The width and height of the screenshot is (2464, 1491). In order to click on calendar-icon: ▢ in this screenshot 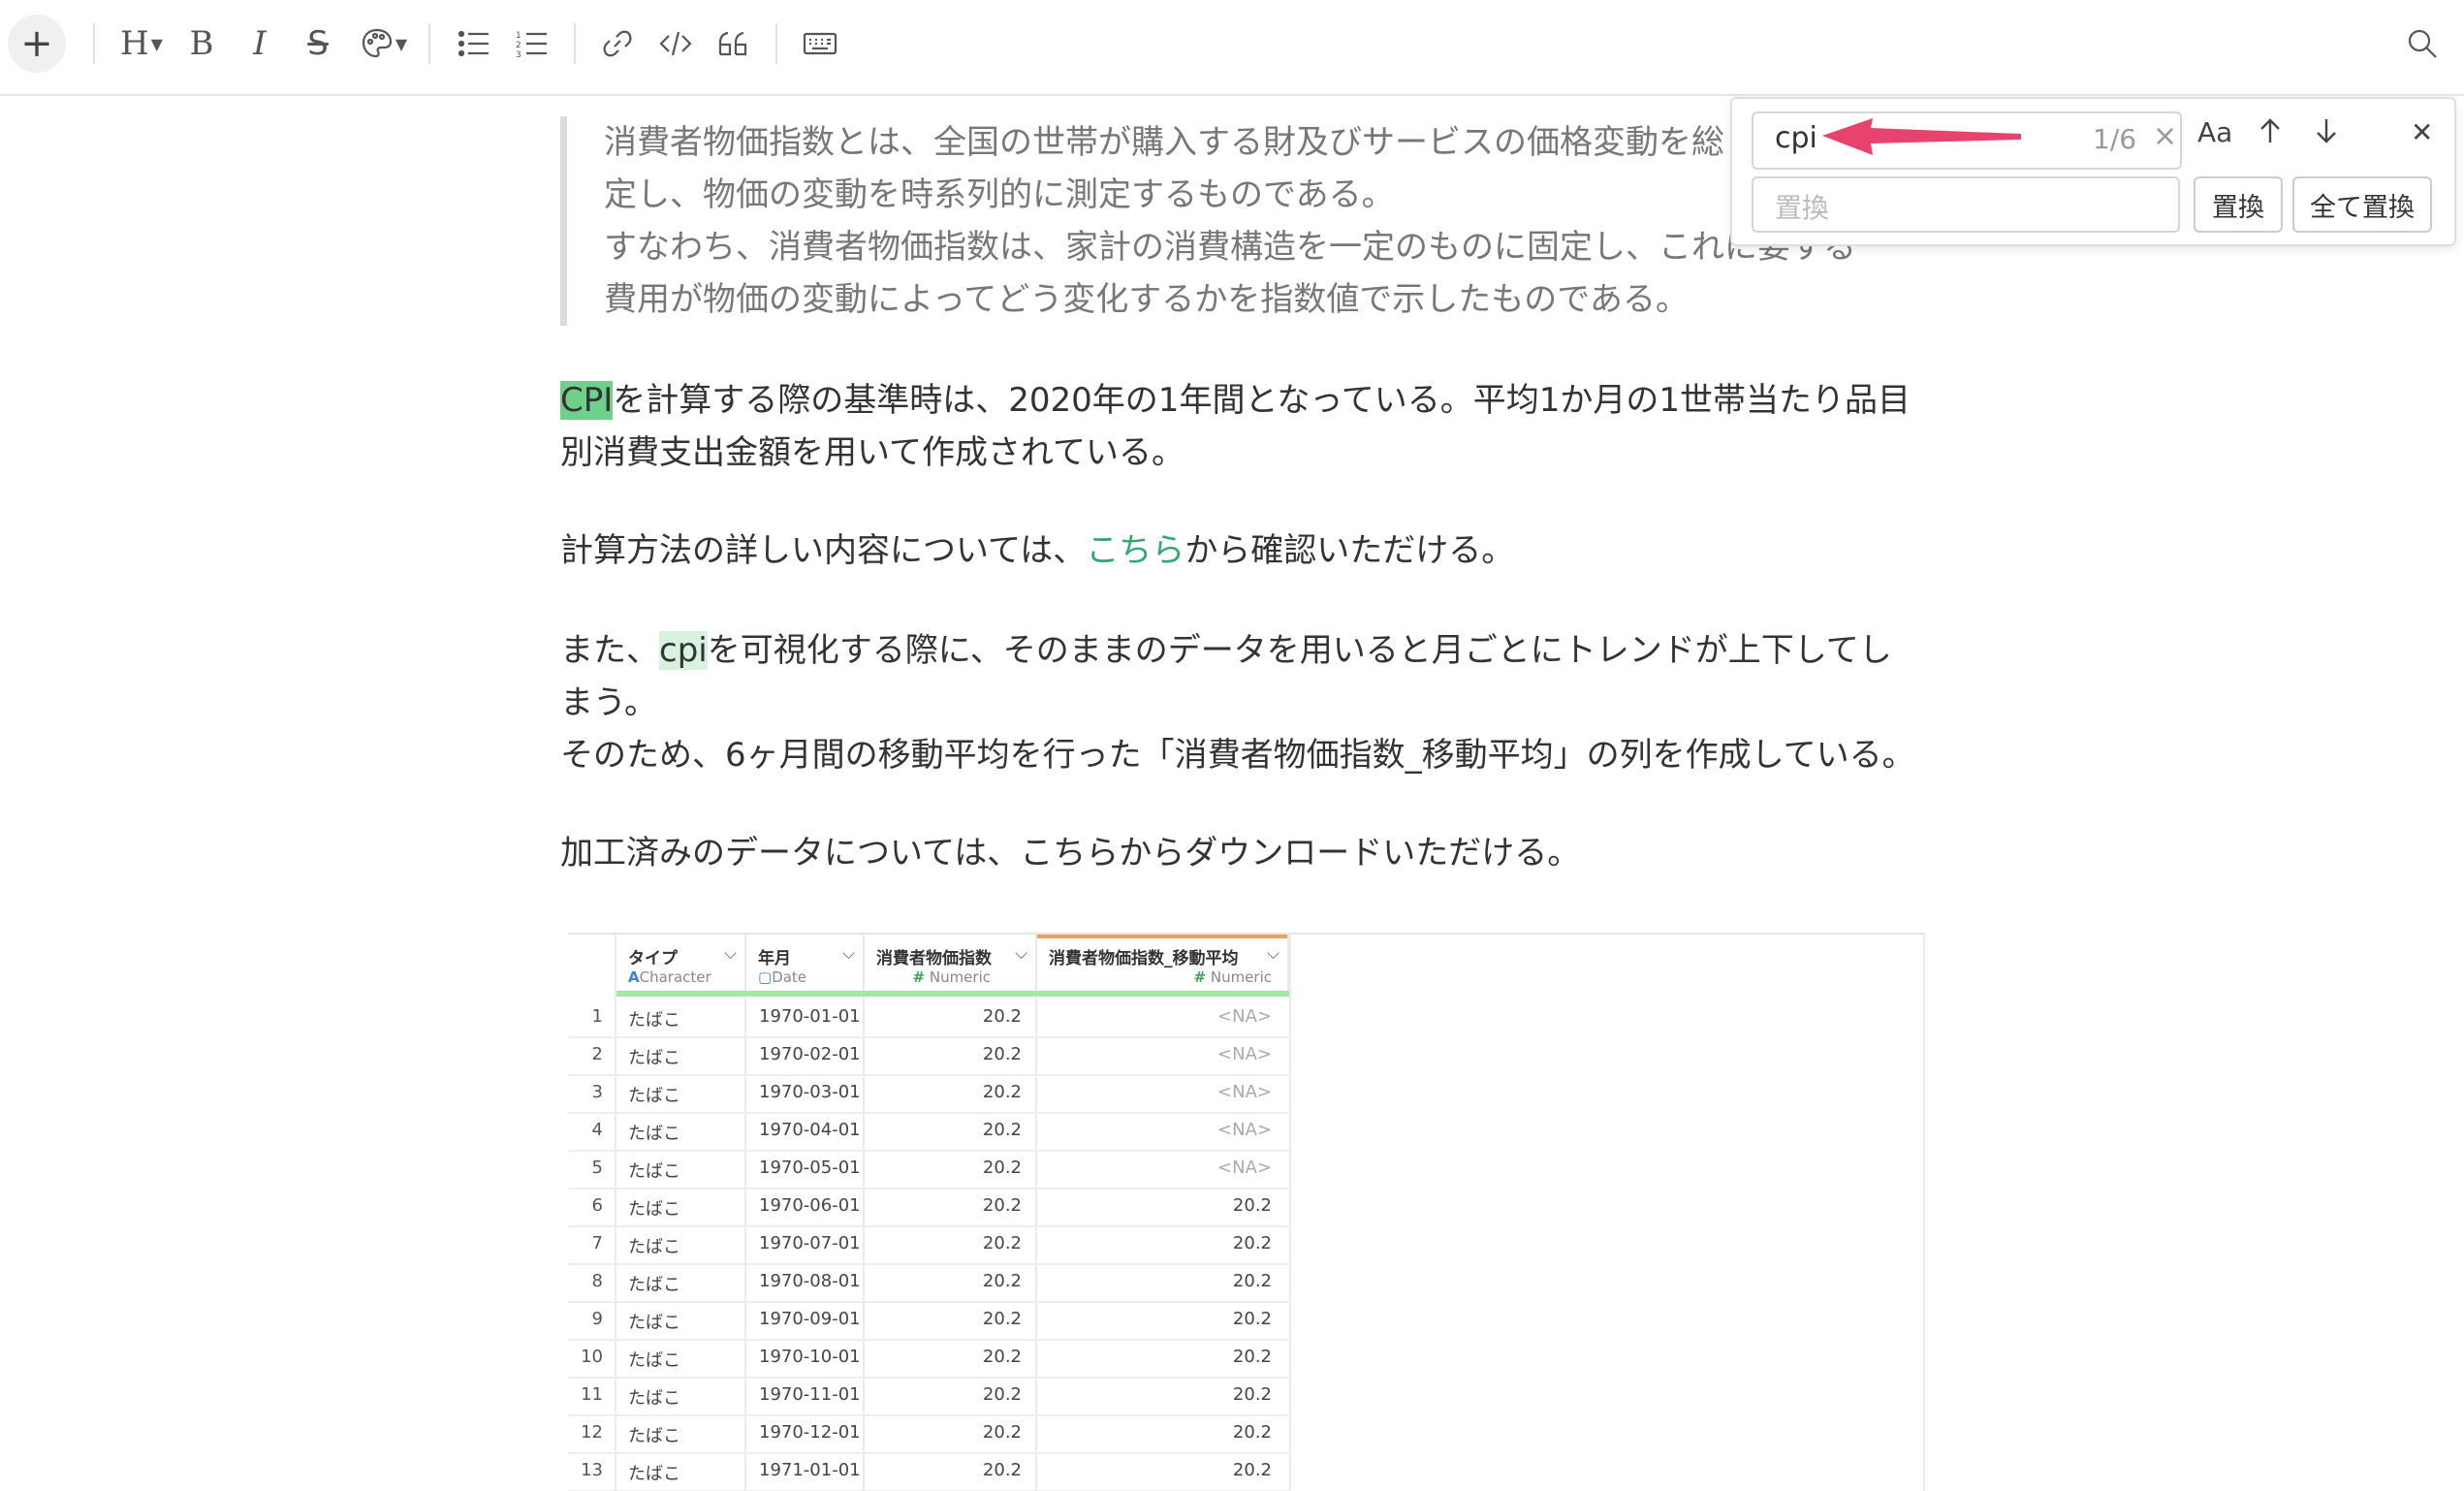, I will do `click(765, 977)`.